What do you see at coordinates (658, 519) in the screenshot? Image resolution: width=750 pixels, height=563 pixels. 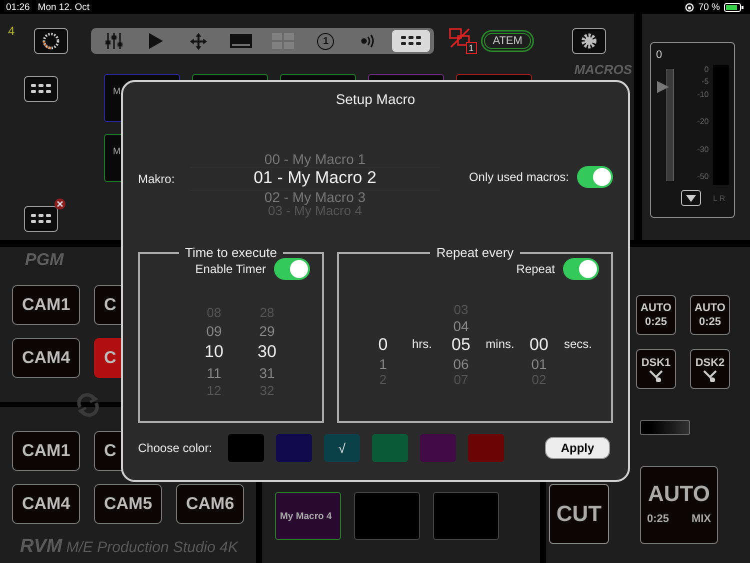 I see `duration-label: 0:25` at bounding box center [658, 519].